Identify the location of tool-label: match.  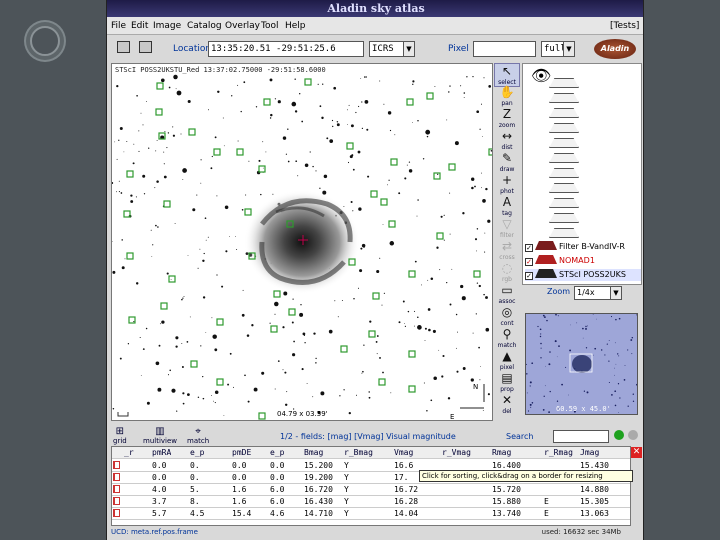
(507, 345).